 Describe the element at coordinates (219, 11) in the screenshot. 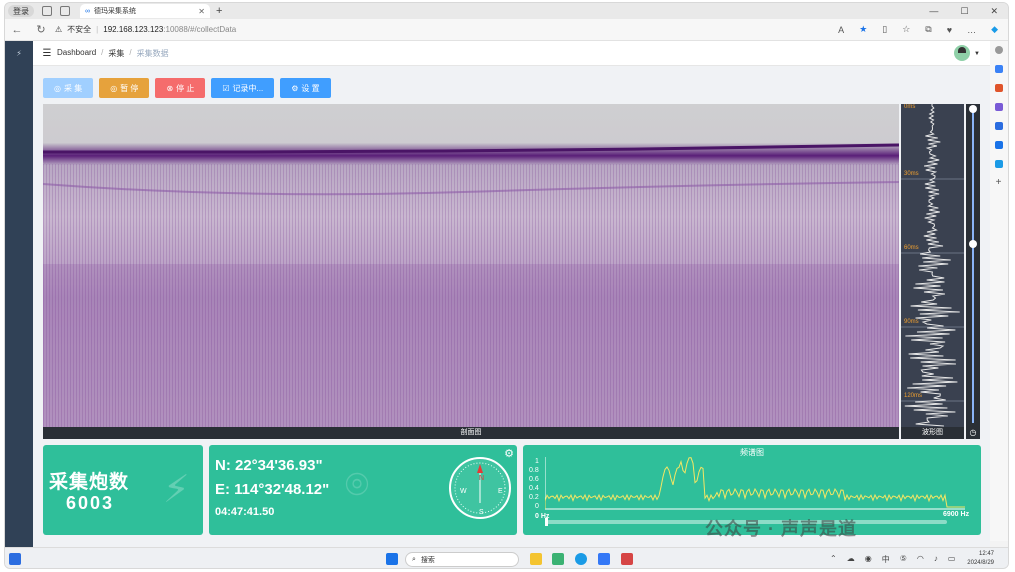

I see `new-tab-button: +` at that location.